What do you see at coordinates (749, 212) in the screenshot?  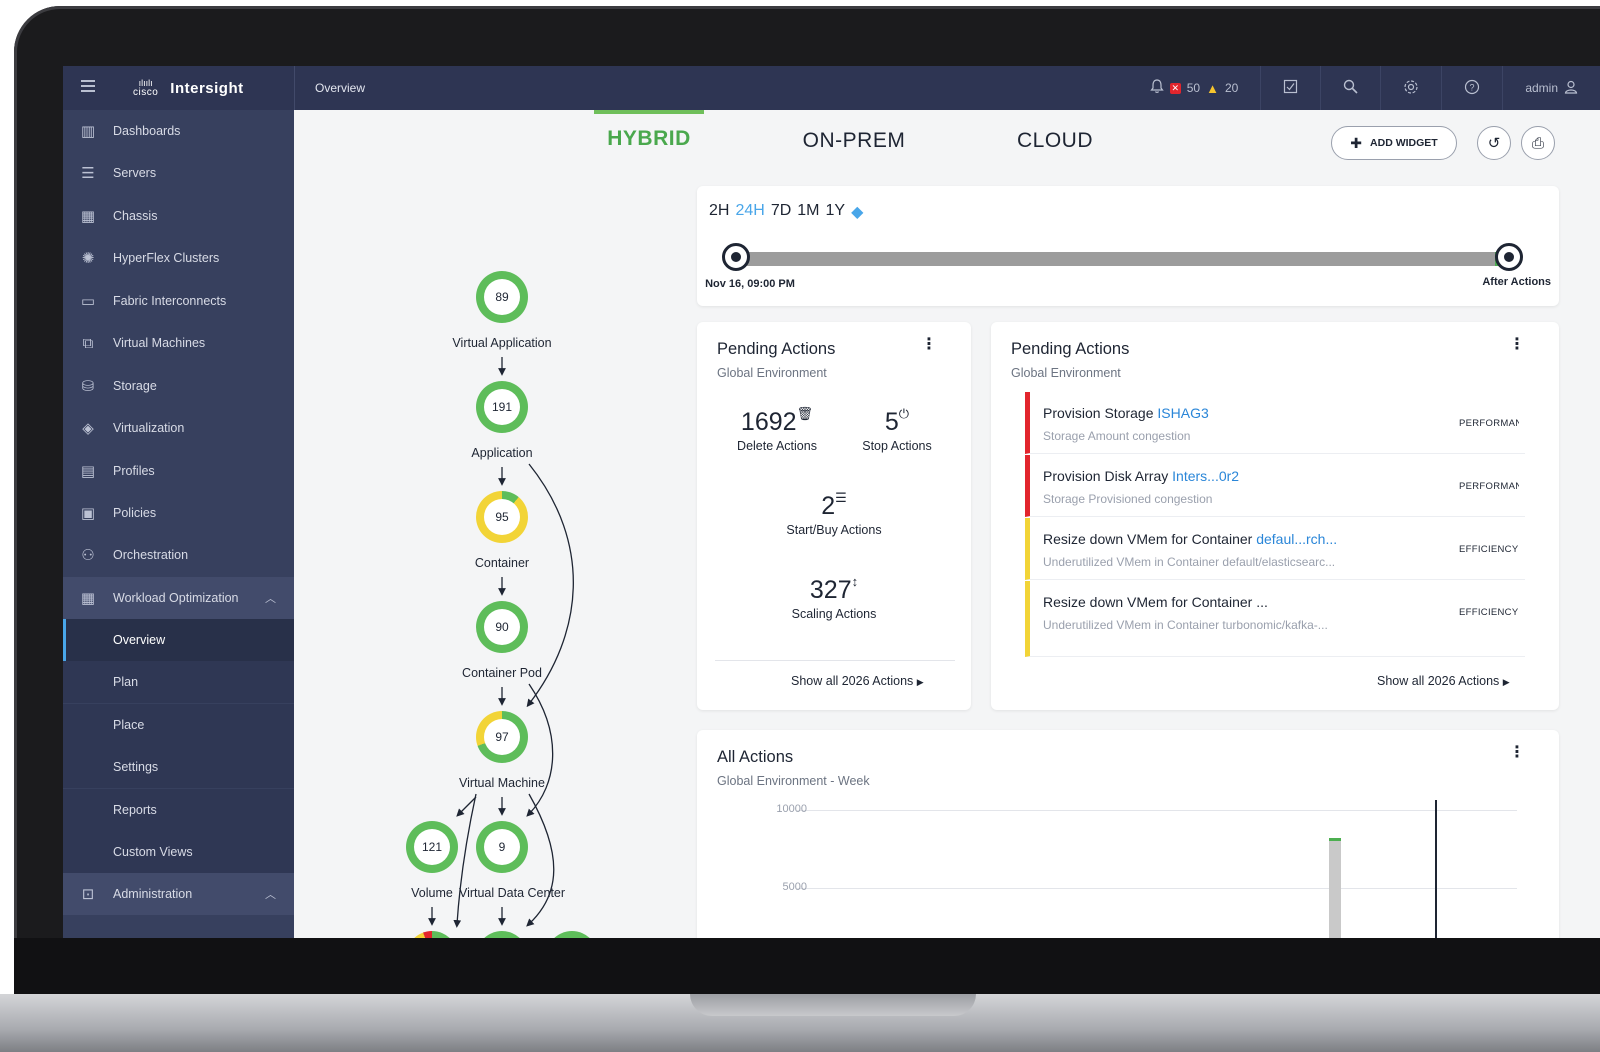 I see `range-24h: 24H` at bounding box center [749, 212].